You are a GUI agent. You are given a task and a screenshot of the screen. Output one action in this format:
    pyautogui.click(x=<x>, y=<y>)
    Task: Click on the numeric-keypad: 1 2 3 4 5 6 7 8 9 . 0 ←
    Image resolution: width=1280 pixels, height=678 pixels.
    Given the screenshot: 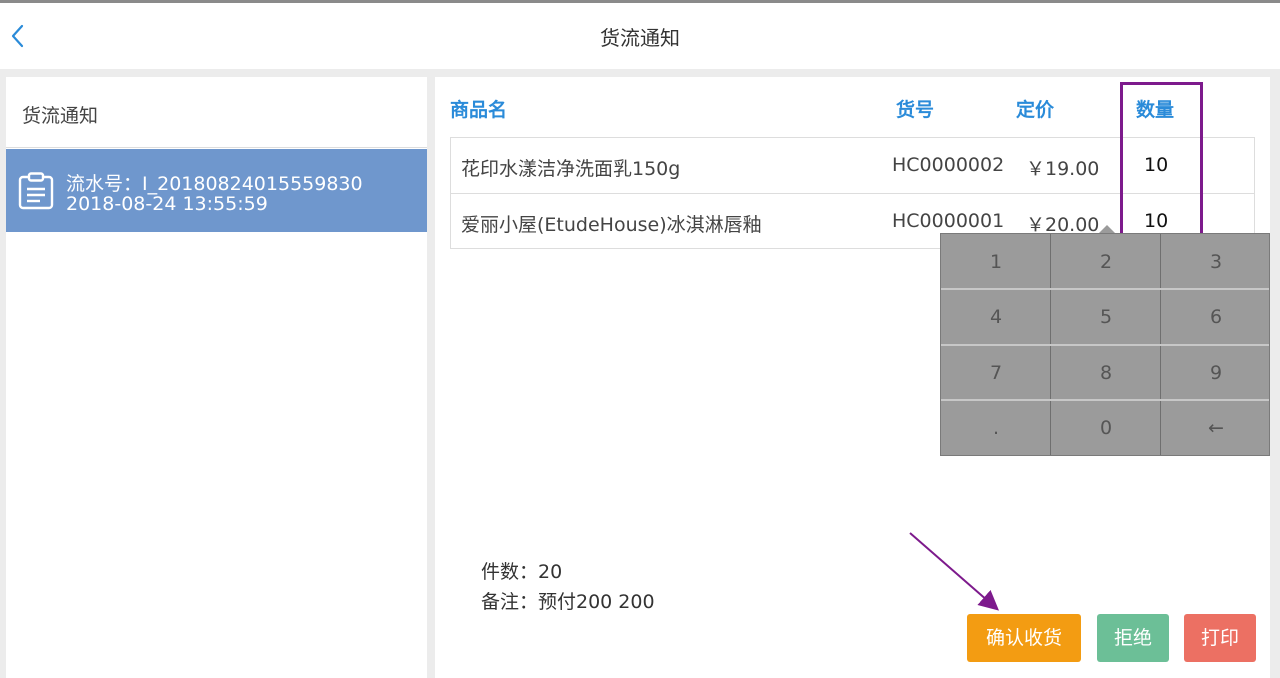 What is the action you would take?
    pyautogui.click(x=1105, y=344)
    